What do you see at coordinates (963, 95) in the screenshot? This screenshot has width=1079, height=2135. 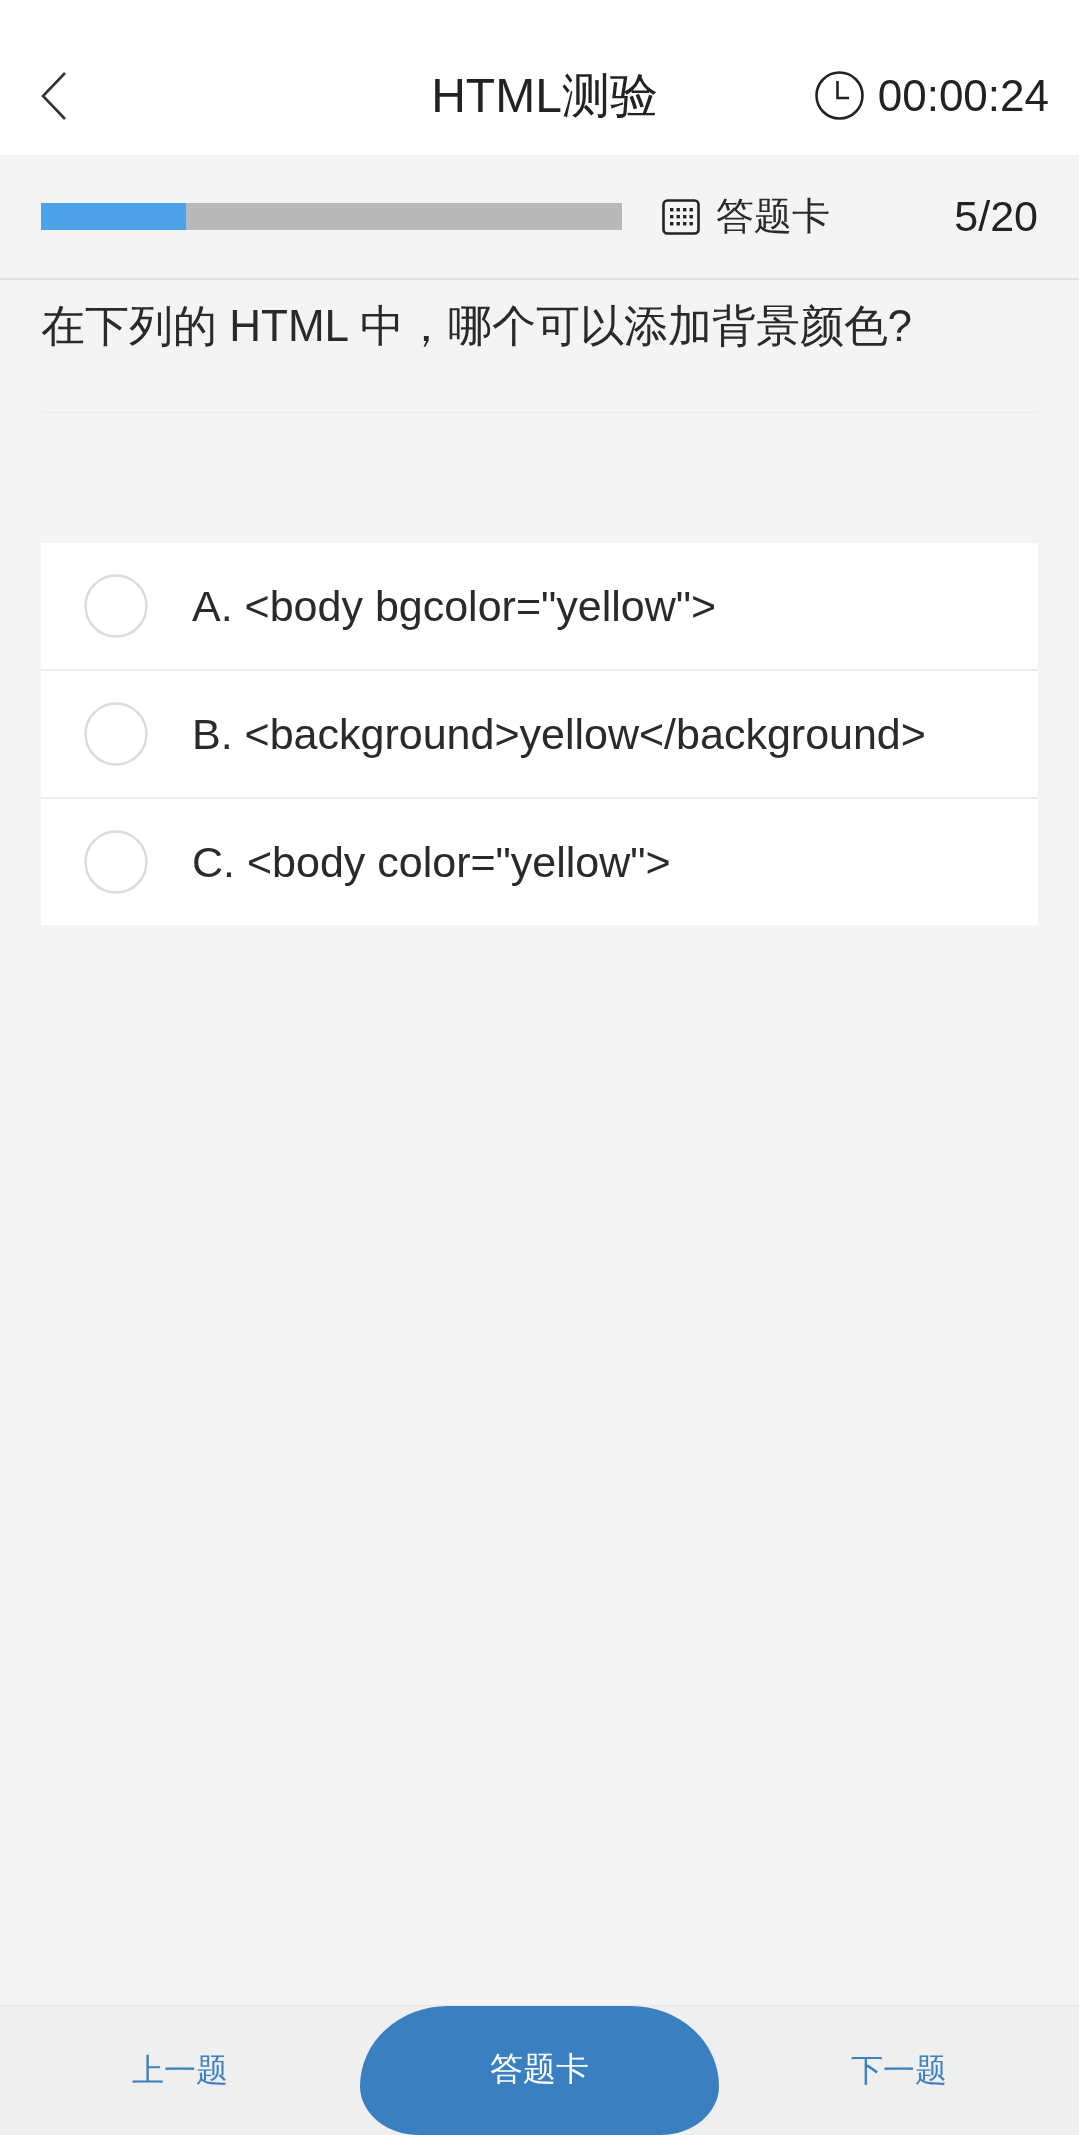 I see `timer: 00:00:24` at bounding box center [963, 95].